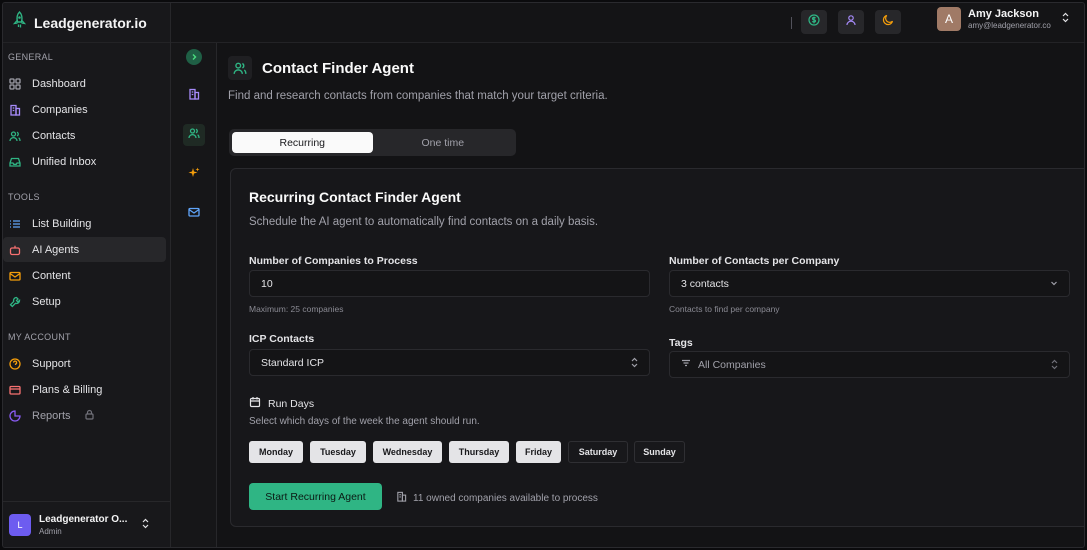 This screenshot has height=550, width=1087. I want to click on rail-sparkles-button, so click(194, 175).